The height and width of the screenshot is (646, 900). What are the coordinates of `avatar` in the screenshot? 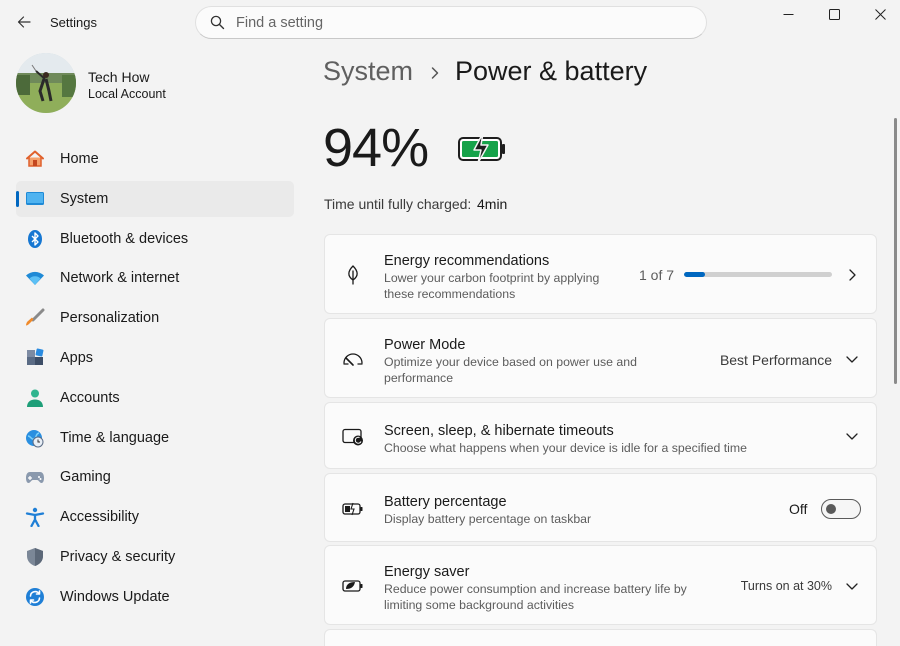 It's located at (46, 83).